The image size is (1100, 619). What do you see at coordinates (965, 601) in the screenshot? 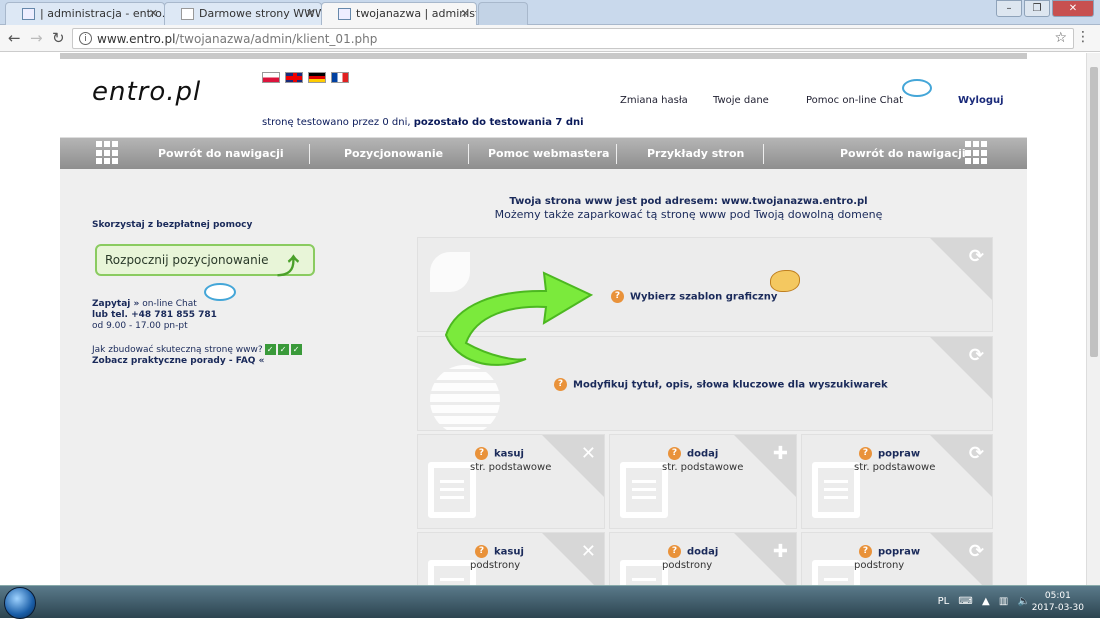
I see `keyboard-icon: ⌨` at bounding box center [965, 601].